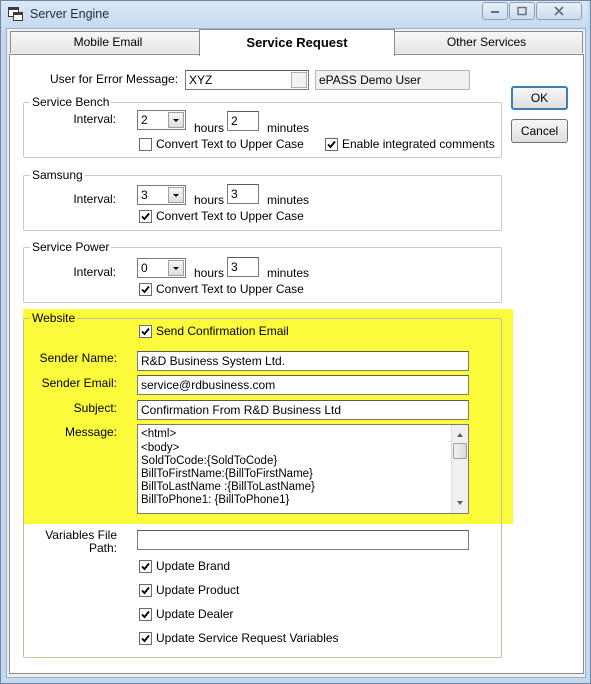 Image resolution: width=591 pixels, height=684 pixels. I want to click on service-power-hours-value: 0, so click(144, 268).